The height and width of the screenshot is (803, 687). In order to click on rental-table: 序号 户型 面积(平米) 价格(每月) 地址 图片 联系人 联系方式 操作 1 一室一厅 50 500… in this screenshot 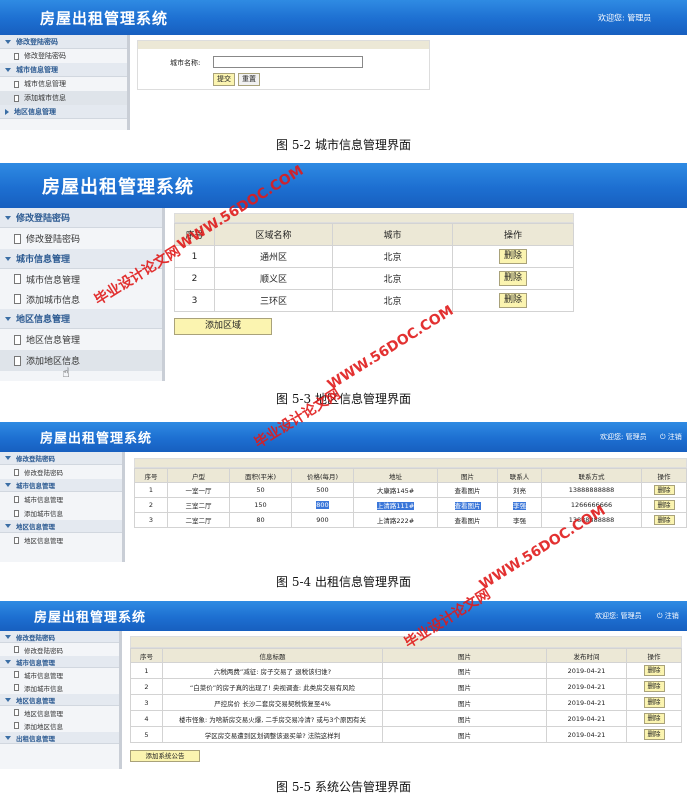, I will do `click(410, 498)`.